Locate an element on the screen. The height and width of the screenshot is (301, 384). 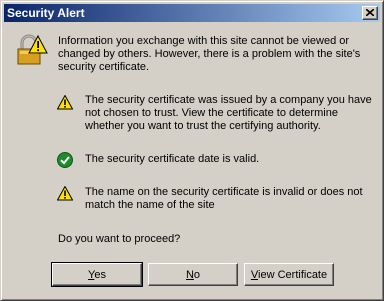
no-button: No is located at coordinates (193, 274).